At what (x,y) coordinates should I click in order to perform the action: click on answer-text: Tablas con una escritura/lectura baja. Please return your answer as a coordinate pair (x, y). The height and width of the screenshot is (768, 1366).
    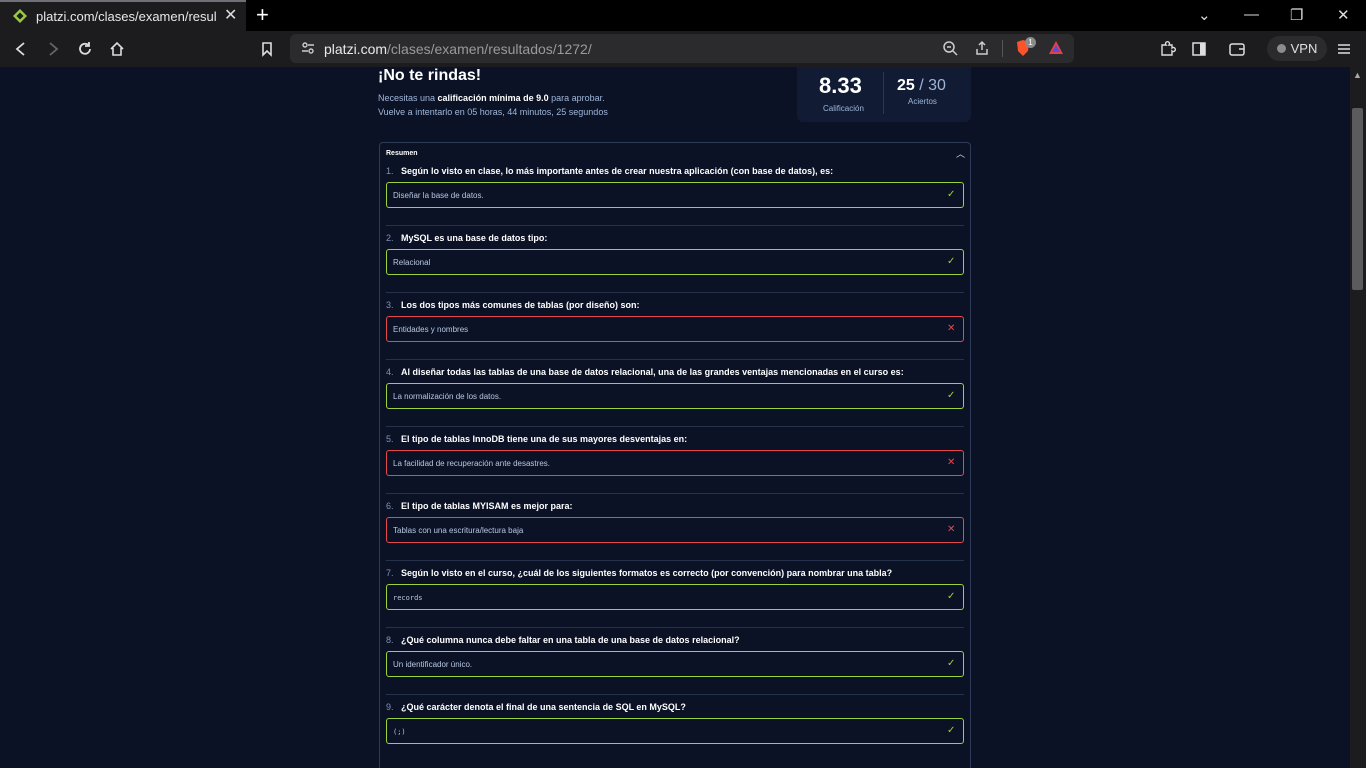
    Looking at the image, I should click on (458, 530).